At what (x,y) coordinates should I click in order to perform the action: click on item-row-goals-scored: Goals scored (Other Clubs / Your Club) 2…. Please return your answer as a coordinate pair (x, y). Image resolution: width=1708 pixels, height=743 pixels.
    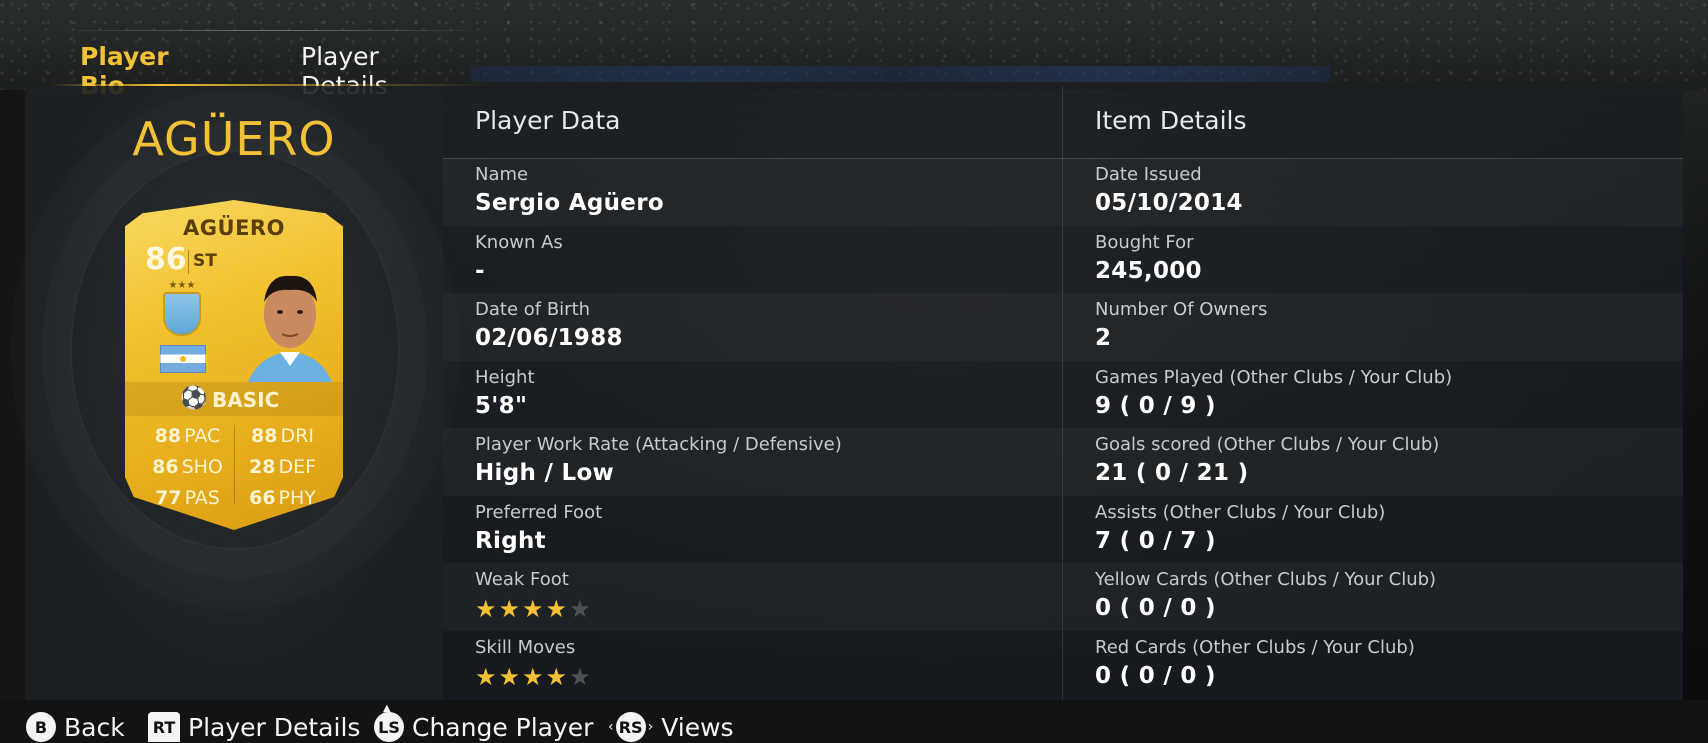
    Looking at the image, I should click on (1373, 462).